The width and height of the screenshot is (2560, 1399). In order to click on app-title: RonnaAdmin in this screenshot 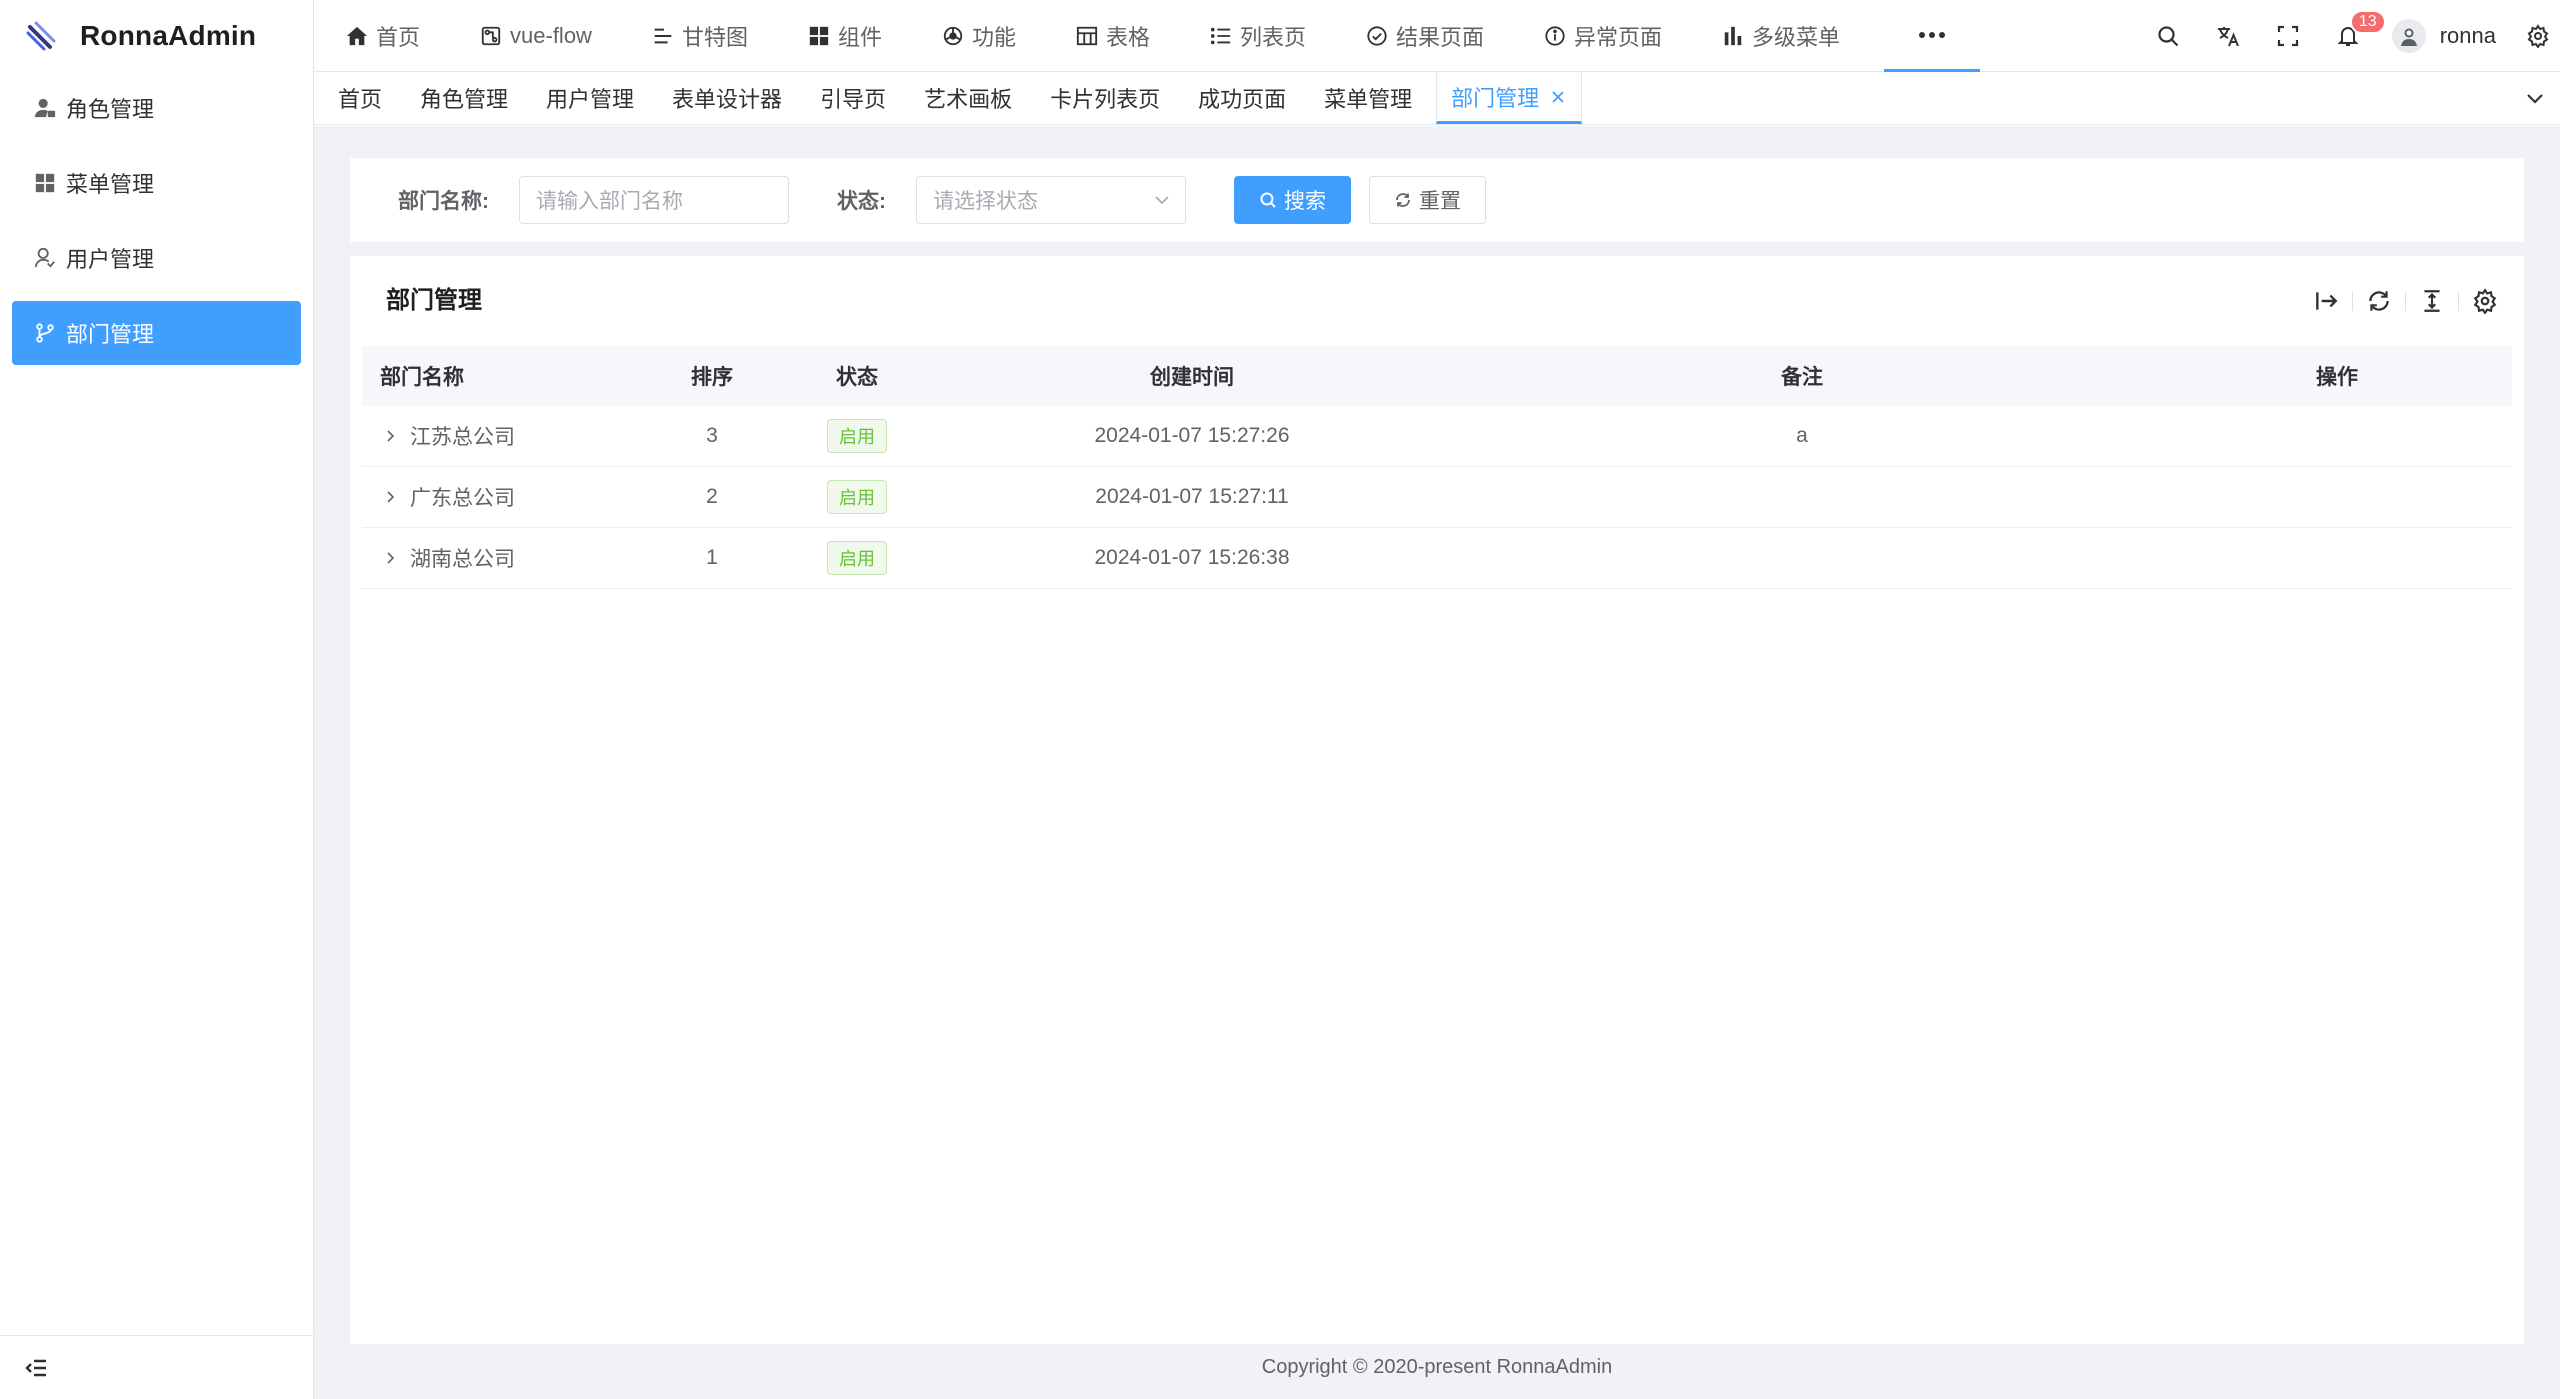, I will do `click(168, 35)`.